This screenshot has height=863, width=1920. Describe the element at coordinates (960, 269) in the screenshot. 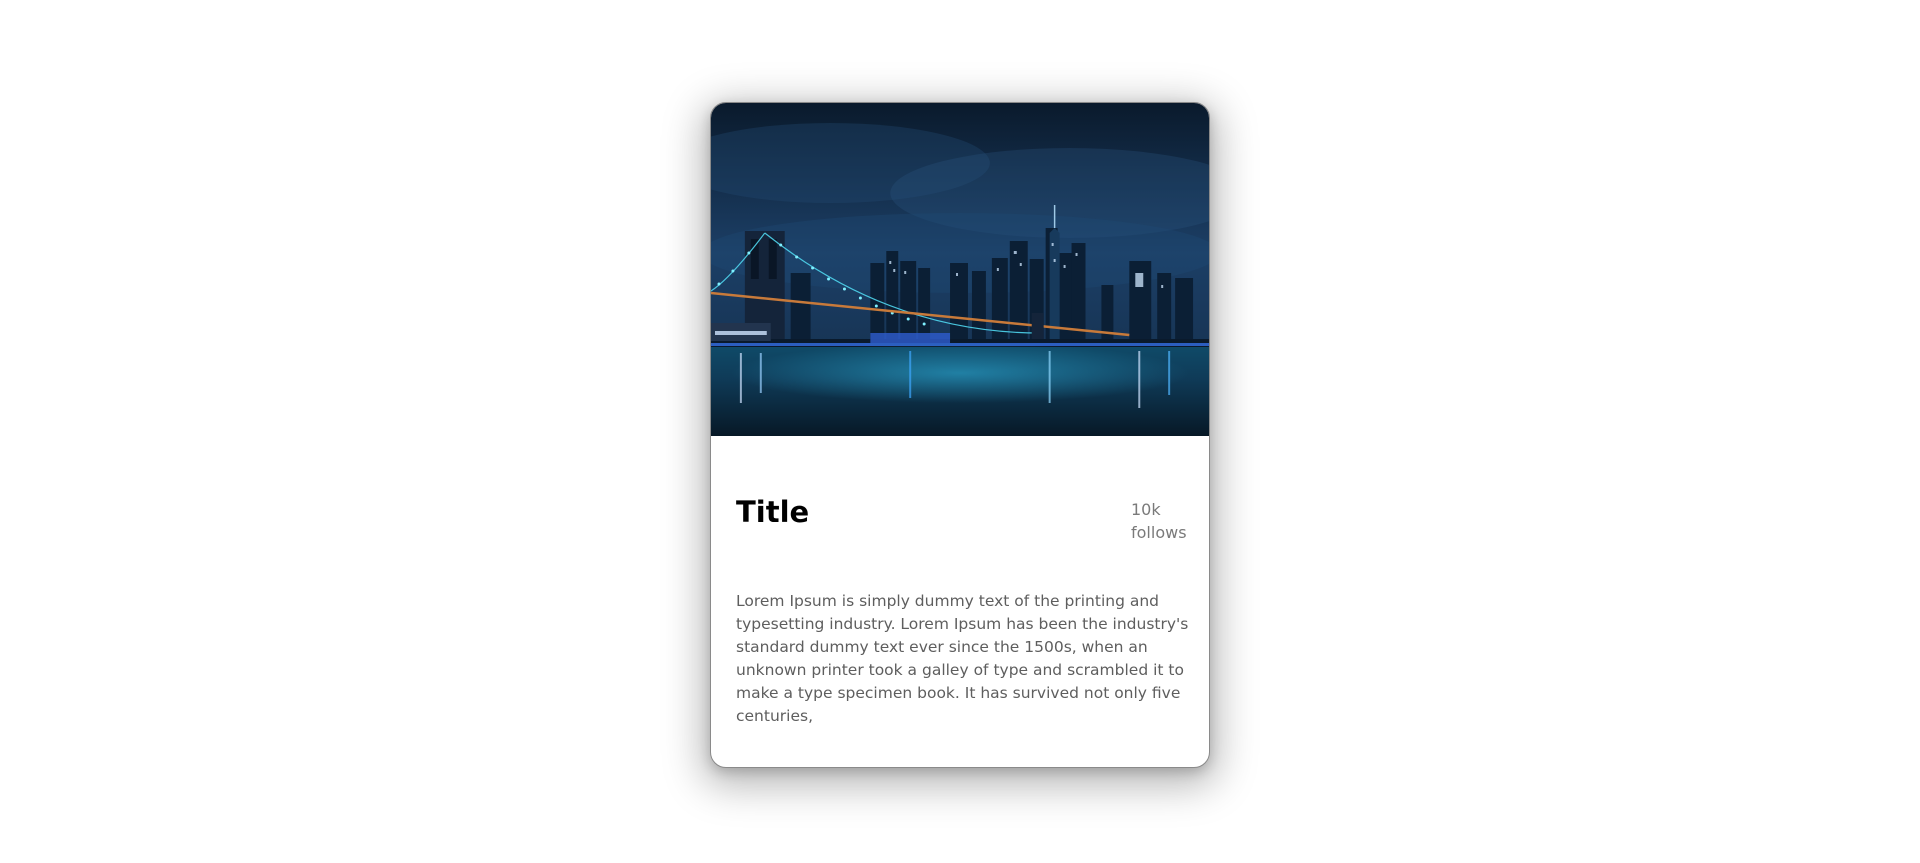

I see `card-image` at that location.